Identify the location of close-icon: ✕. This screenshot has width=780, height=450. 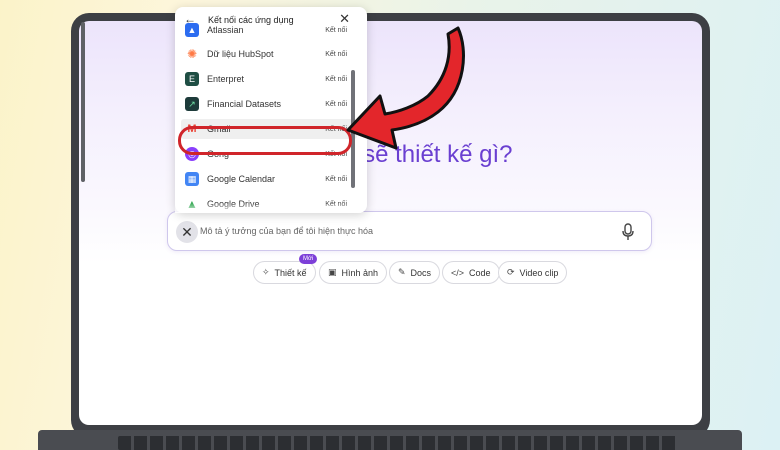
(187, 232).